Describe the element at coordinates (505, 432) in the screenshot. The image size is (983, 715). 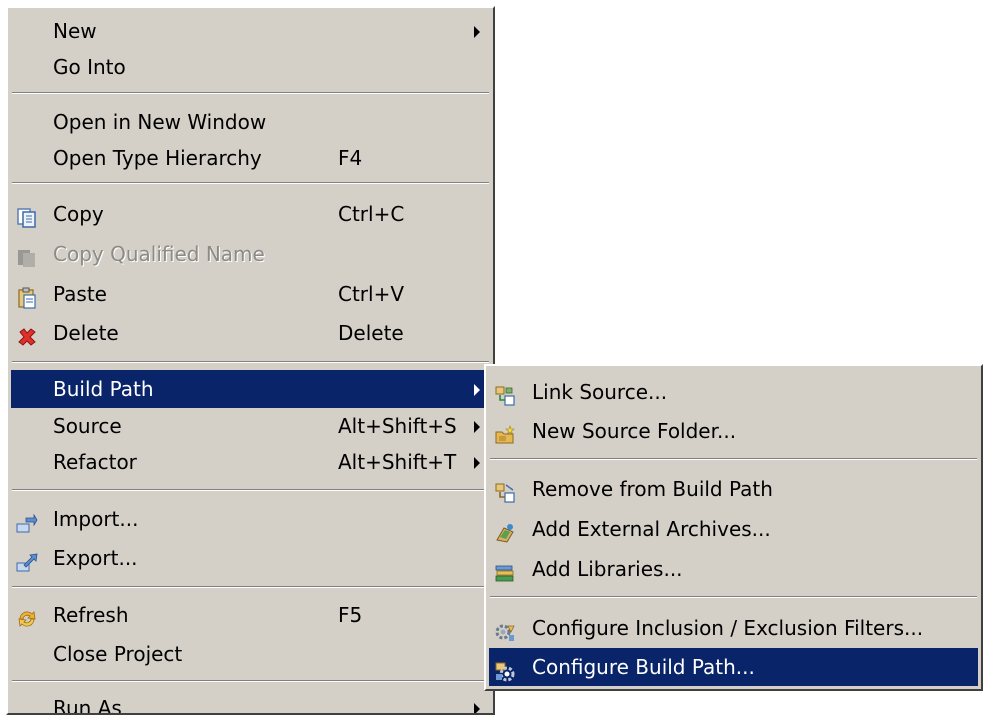
I see `new-source-folder-icon` at that location.